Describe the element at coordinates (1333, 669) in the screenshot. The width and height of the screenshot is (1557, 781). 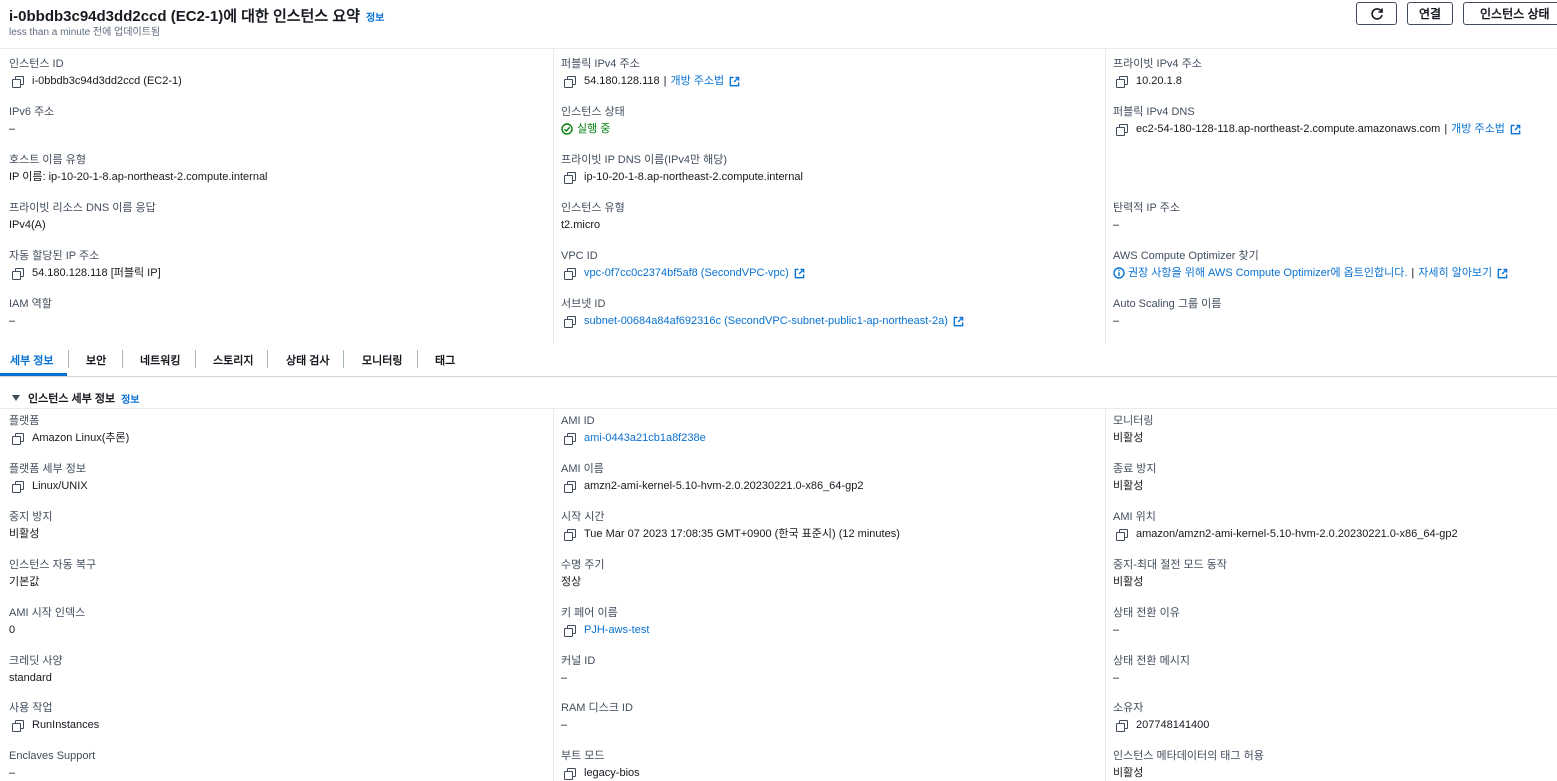
I see `transition-message-field: 상태 전환 메시지 –` at that location.